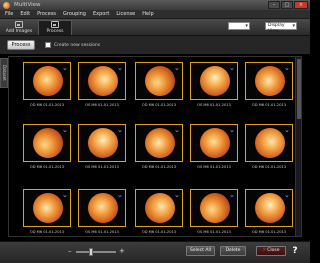  I want to click on add-images-button: Add Images, so click(19, 27).